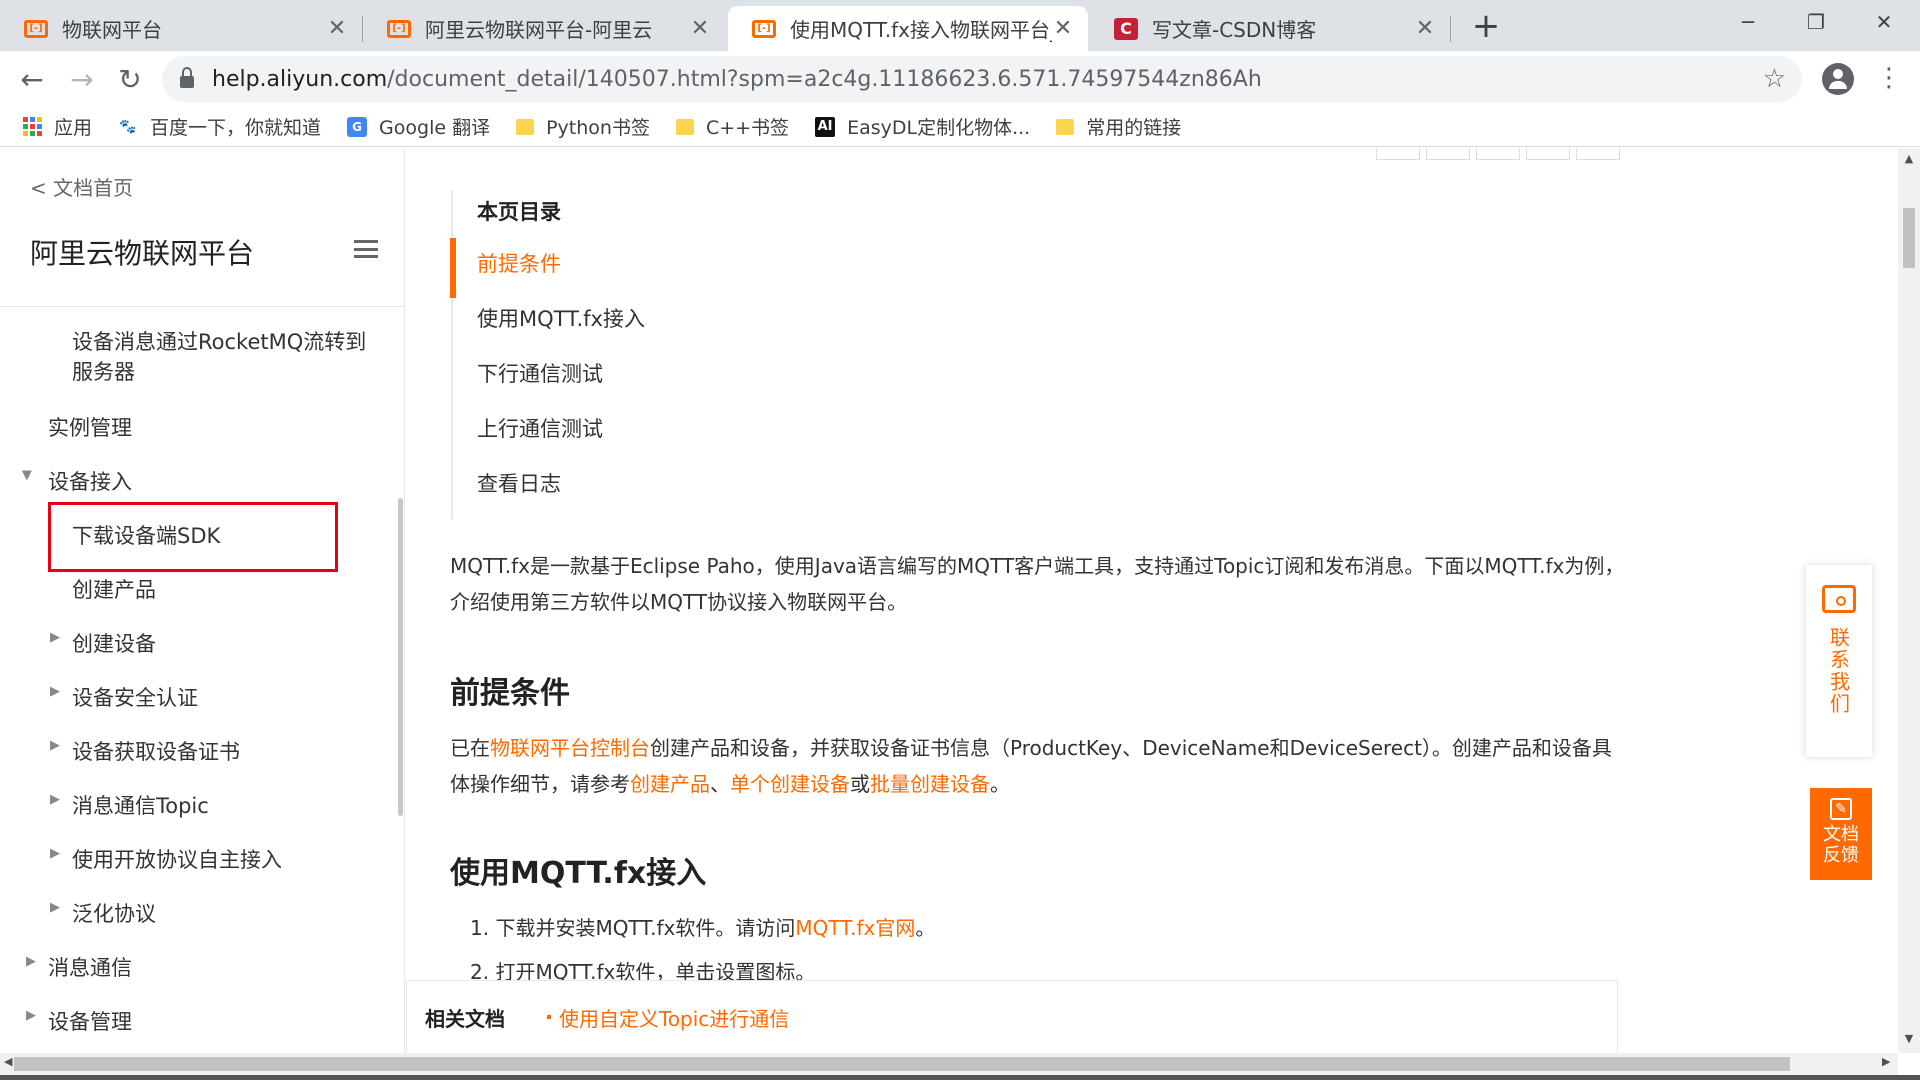 This screenshot has height=1080, width=1920. What do you see at coordinates (1884, 22) in the screenshot?
I see `window-close-button: ✕` at bounding box center [1884, 22].